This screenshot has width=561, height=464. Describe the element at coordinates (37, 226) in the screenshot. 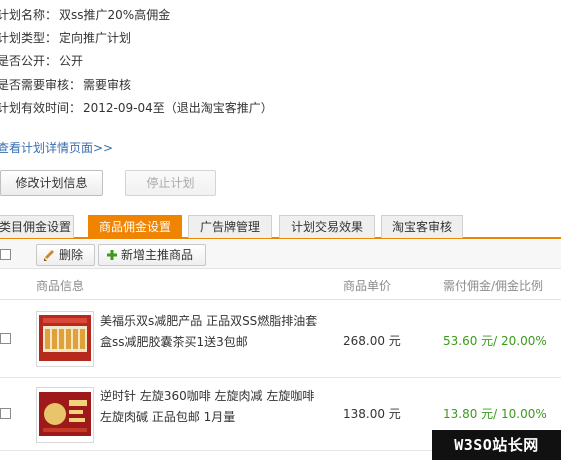

I see `tab-category-commission: 类目佣金设置` at that location.